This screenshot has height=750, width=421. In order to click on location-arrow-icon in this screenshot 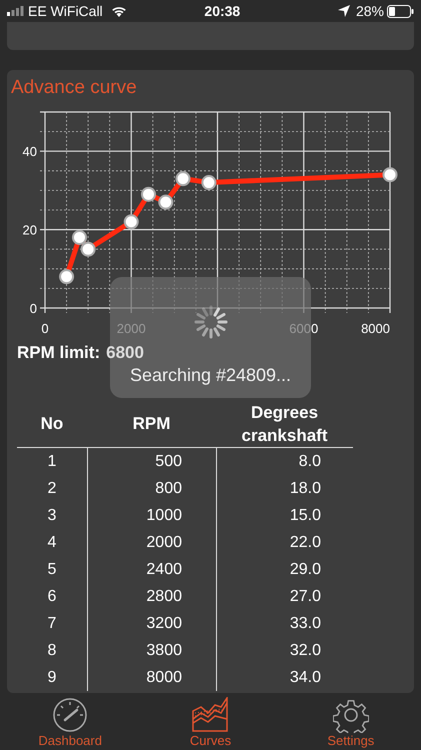, I will do `click(344, 11)`.